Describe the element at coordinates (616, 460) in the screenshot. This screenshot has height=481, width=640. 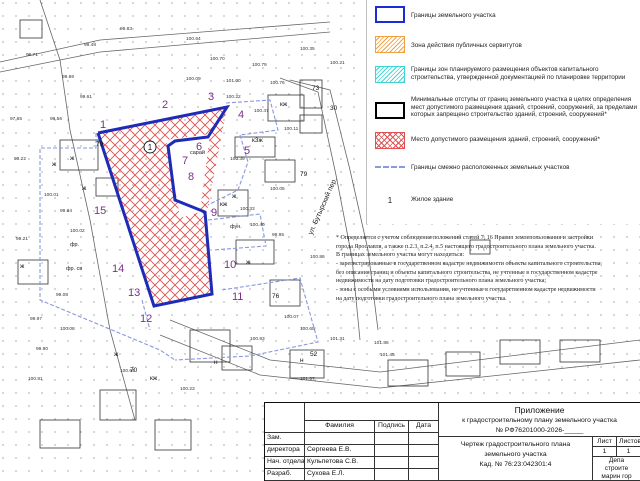
I see `dept-line: Депа` at that location.